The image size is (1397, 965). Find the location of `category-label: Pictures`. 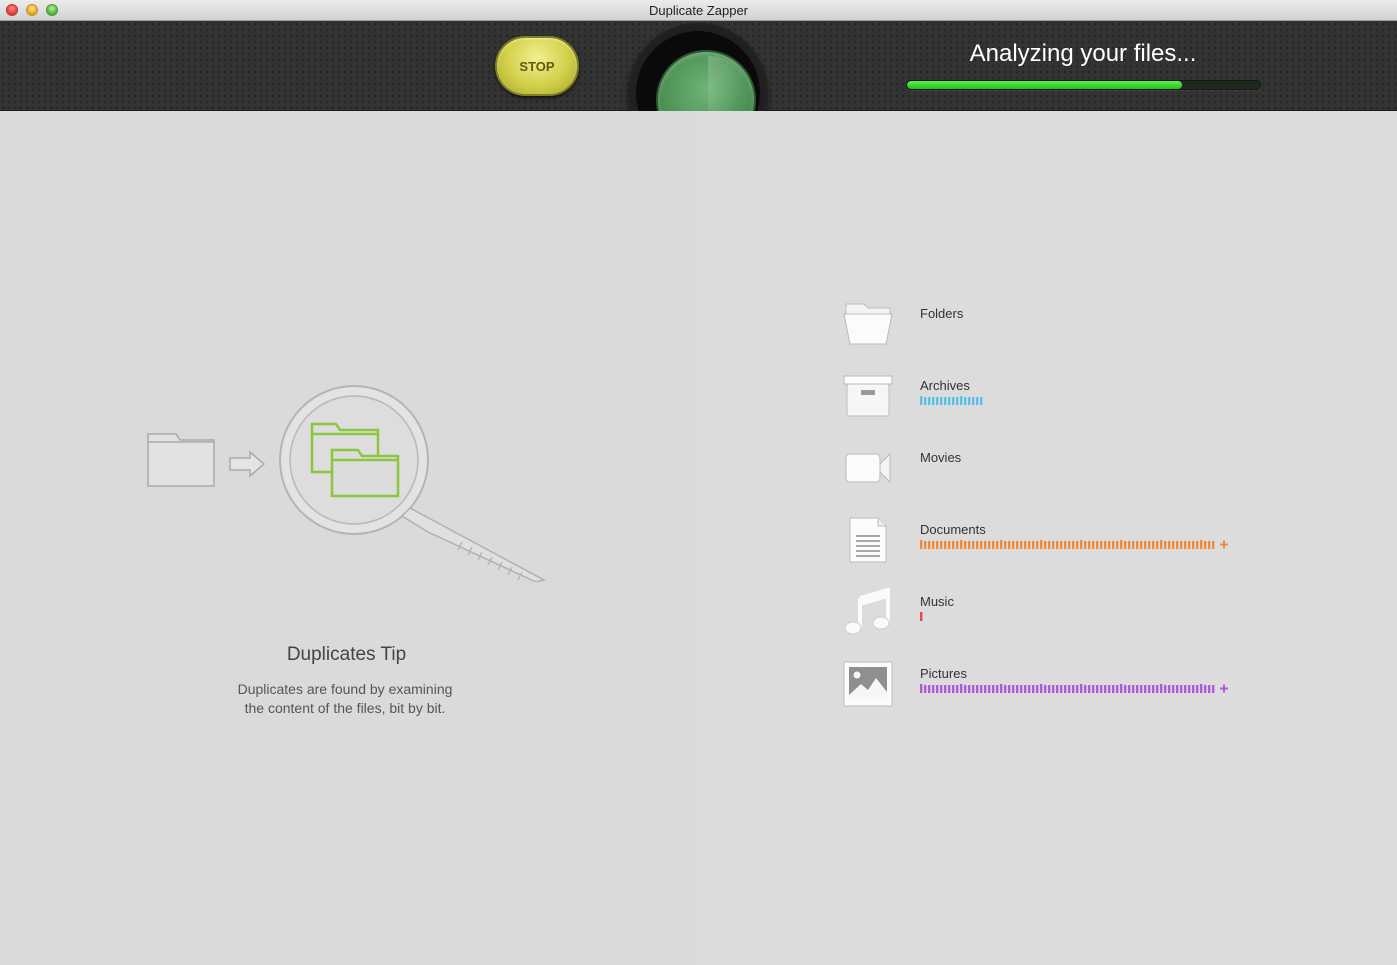

category-label: Pictures is located at coordinates (943, 673).